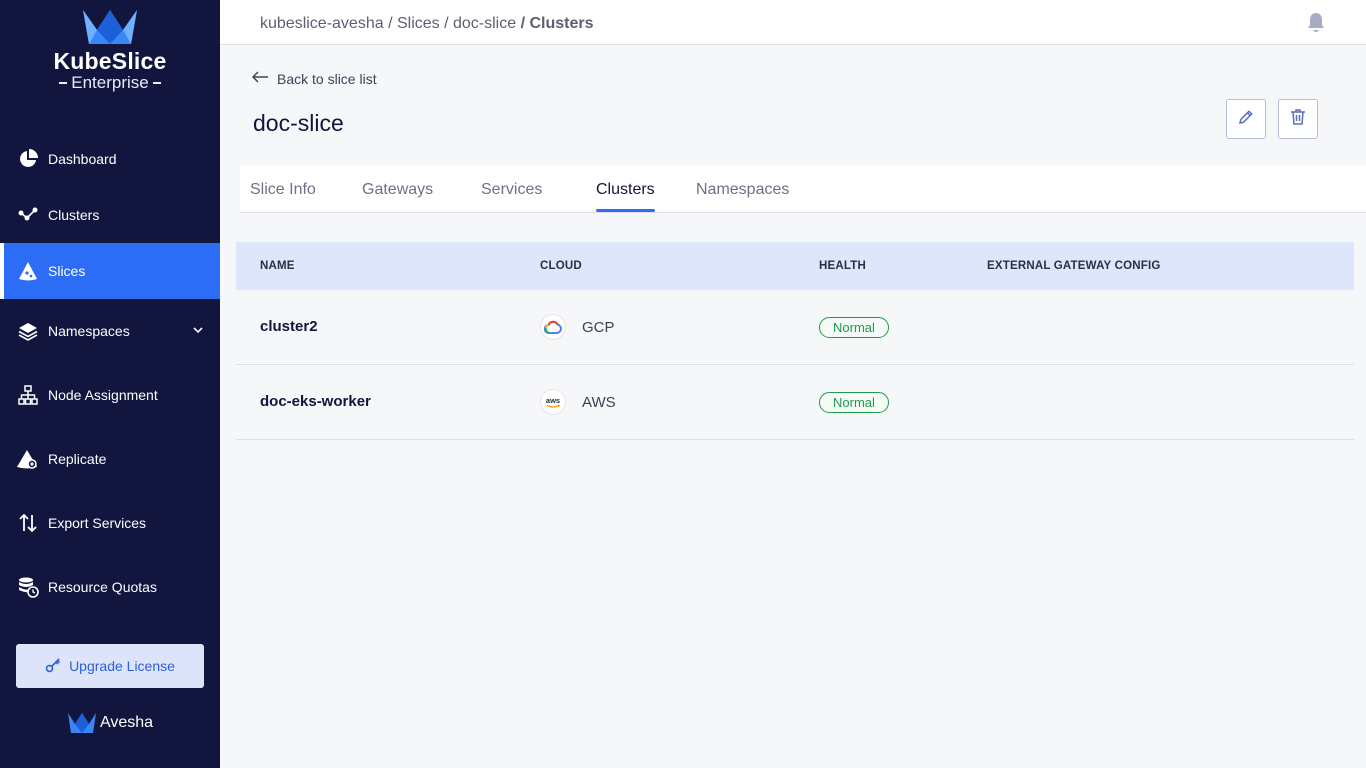  I want to click on notifications-bell-icon, so click(1316, 25).